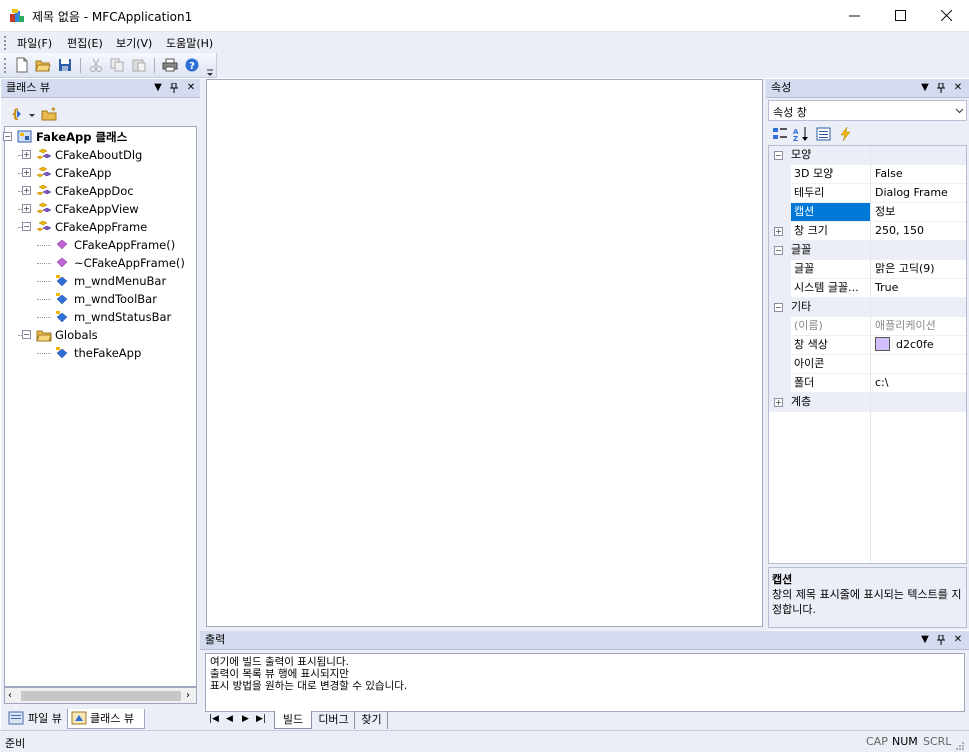 This screenshot has height=752, width=969. Describe the element at coordinates (139, 65) in the screenshot. I see `paste-icon` at that location.